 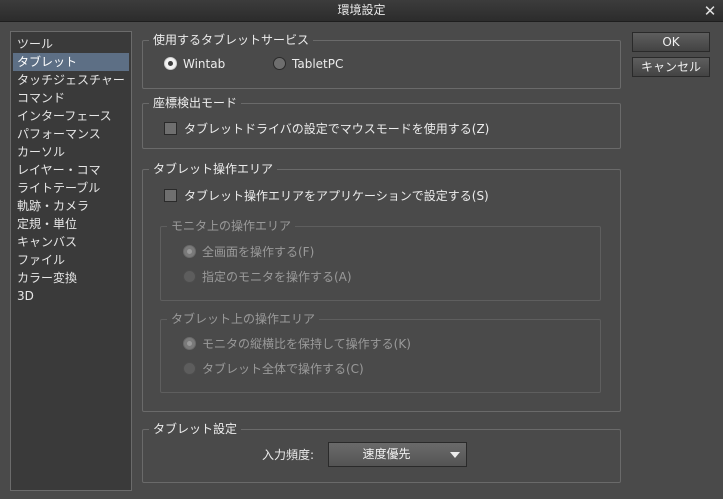 I want to click on monitor-area-title: モニタ上の操作エリア, so click(x=231, y=226).